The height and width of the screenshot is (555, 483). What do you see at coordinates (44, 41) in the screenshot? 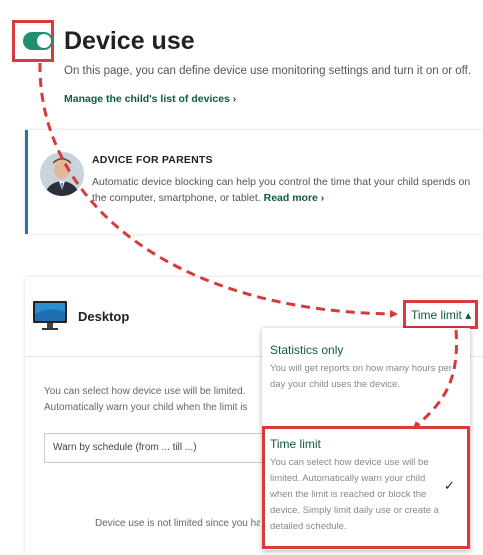
I see `toggle-knob` at bounding box center [44, 41].